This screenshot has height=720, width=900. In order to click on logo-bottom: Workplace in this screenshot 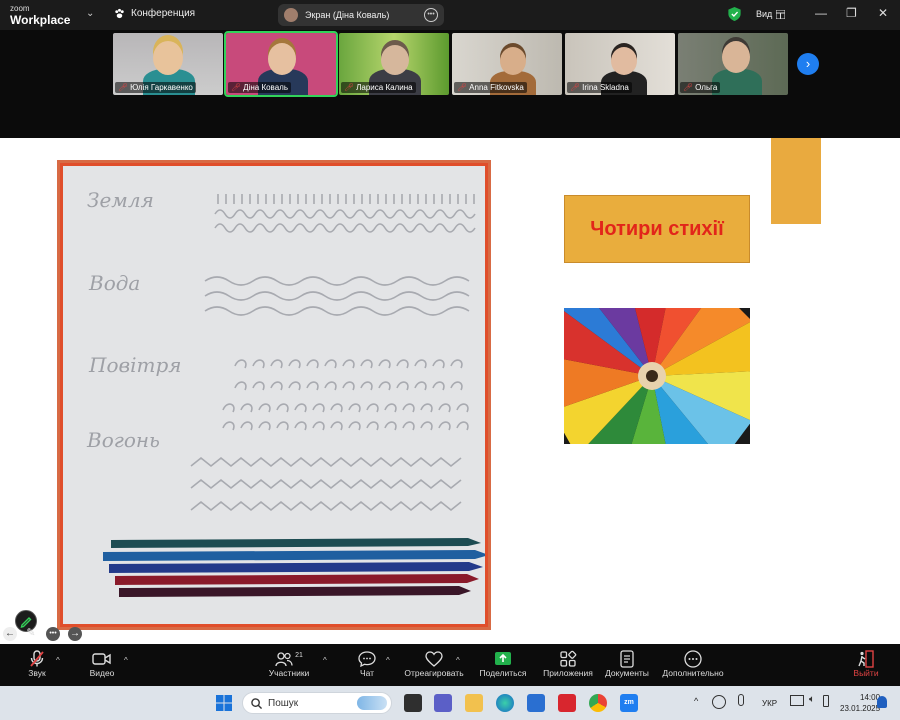, I will do `click(40, 20)`.